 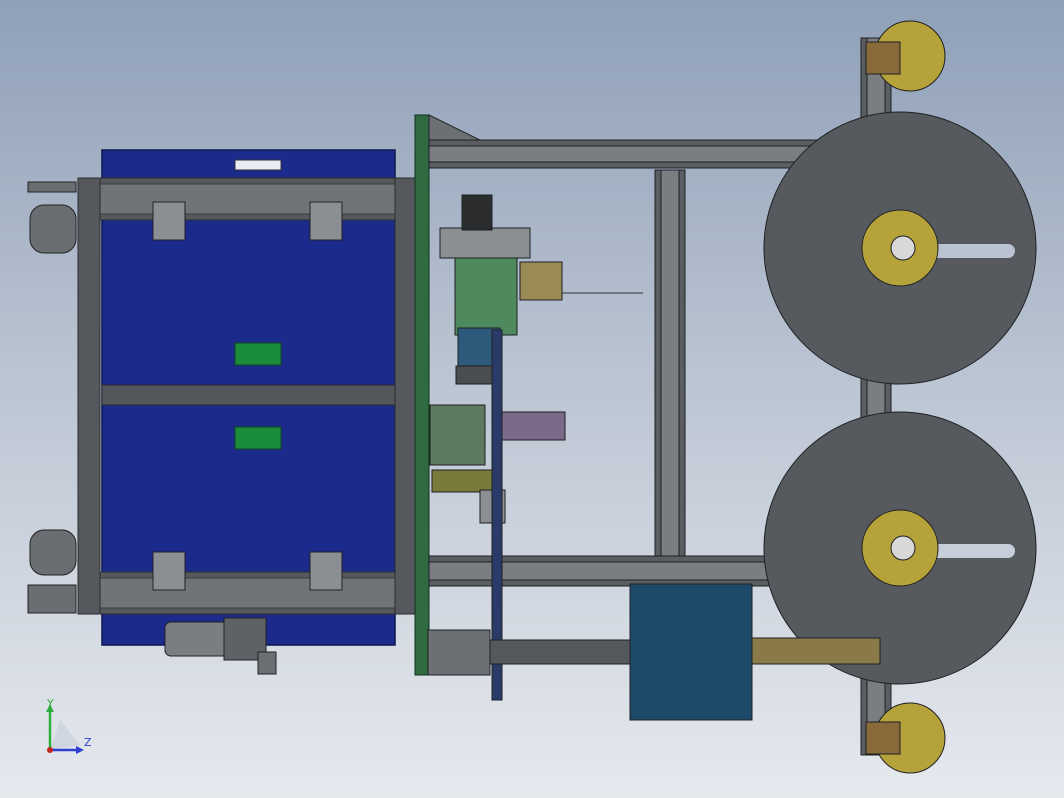 What do you see at coordinates (197, 639) in the screenshot?
I see `motor-body` at bounding box center [197, 639].